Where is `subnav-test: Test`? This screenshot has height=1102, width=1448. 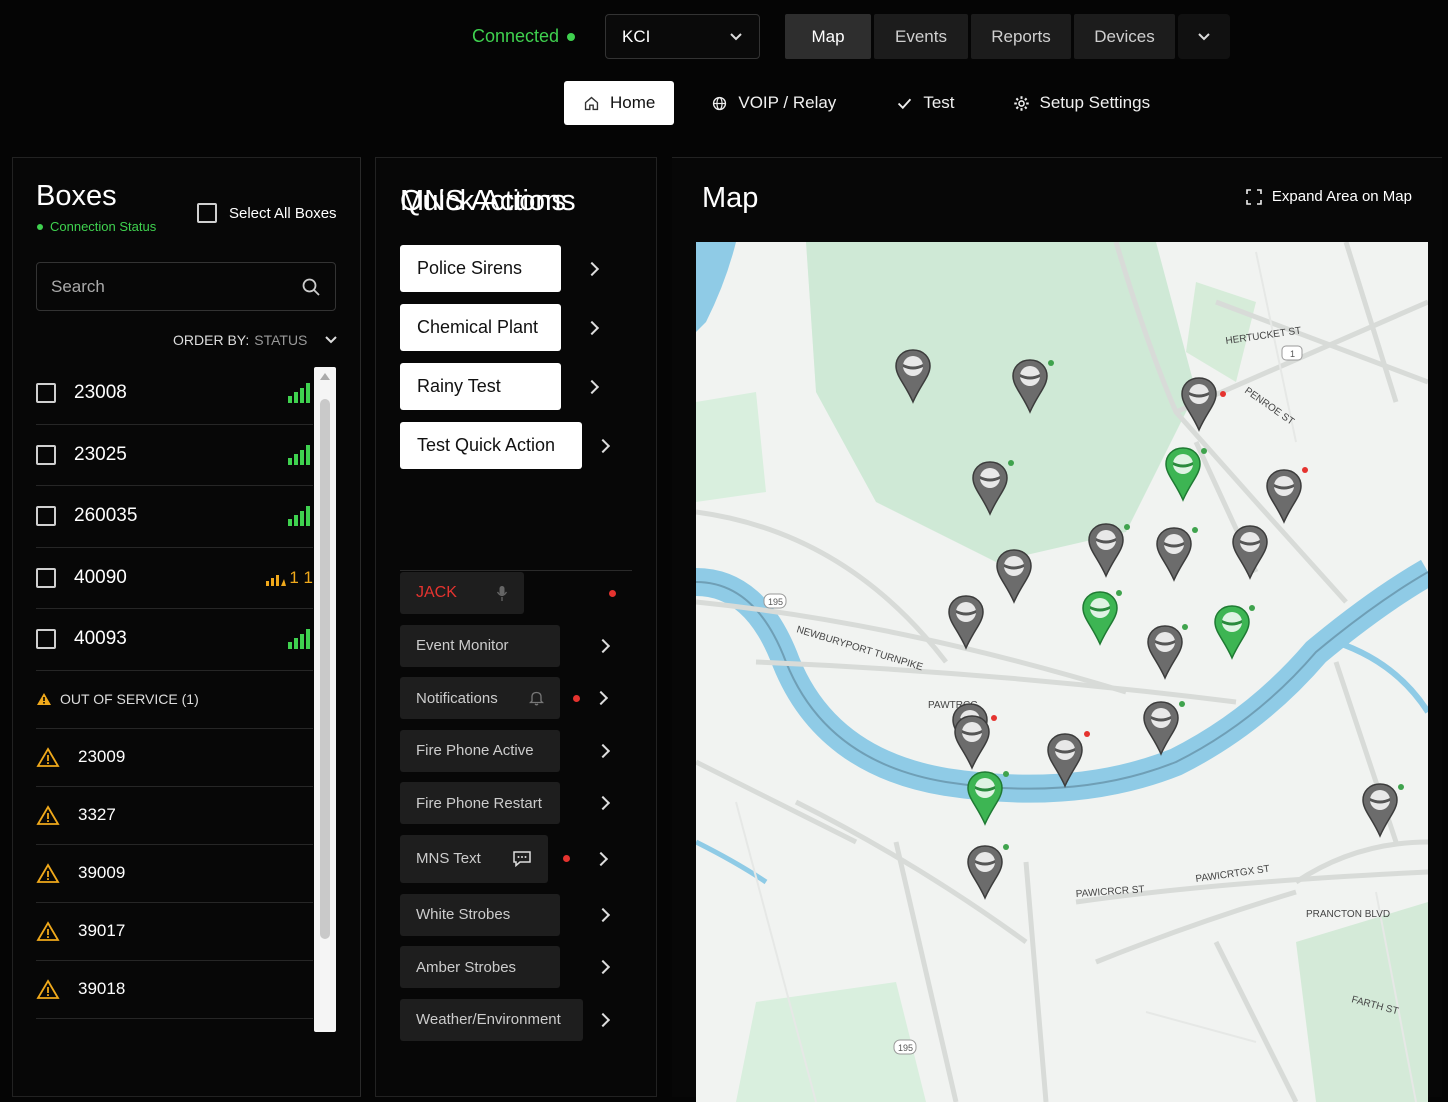
subnav-test: Test is located at coordinates (925, 103).